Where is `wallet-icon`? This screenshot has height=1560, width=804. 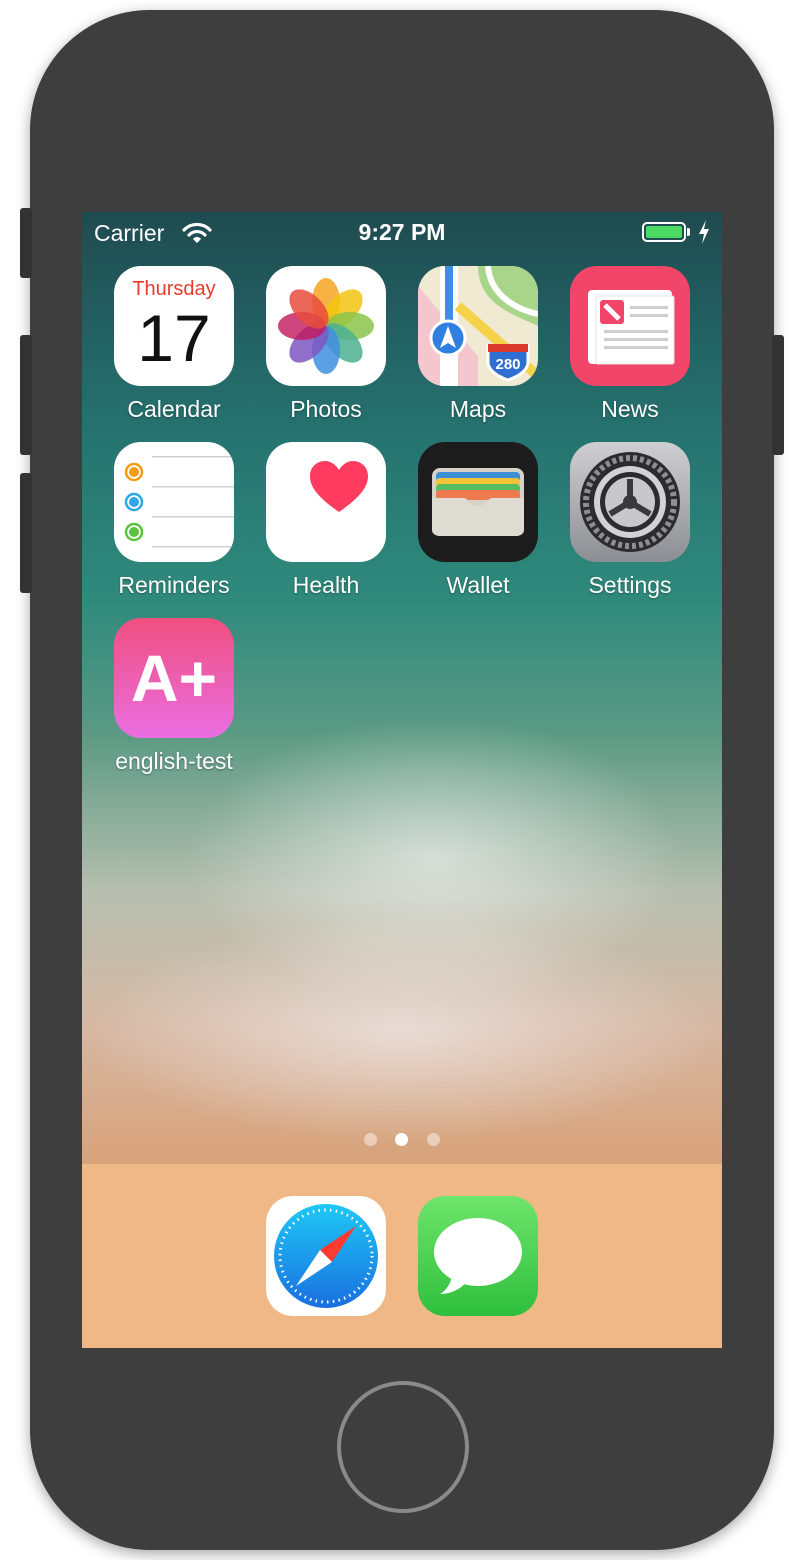 wallet-icon is located at coordinates (478, 502).